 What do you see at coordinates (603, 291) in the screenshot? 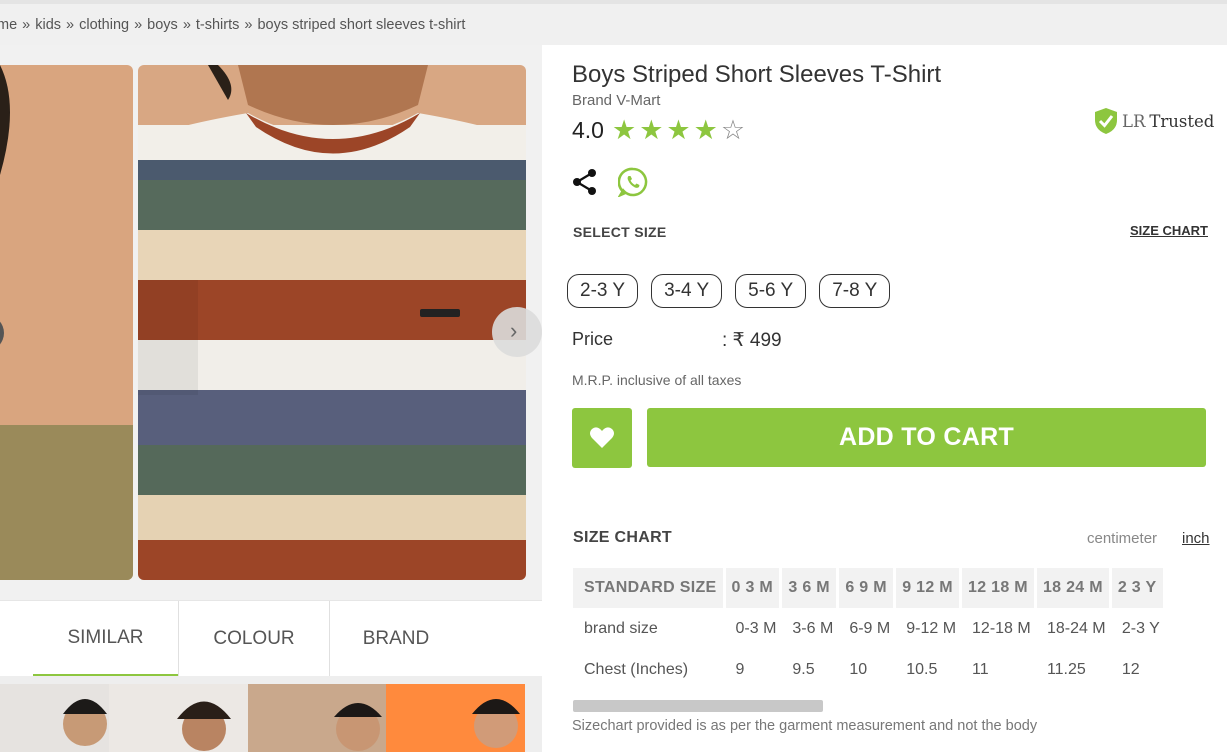
I see `size-option-2-3y: 2-3 Y` at bounding box center [603, 291].